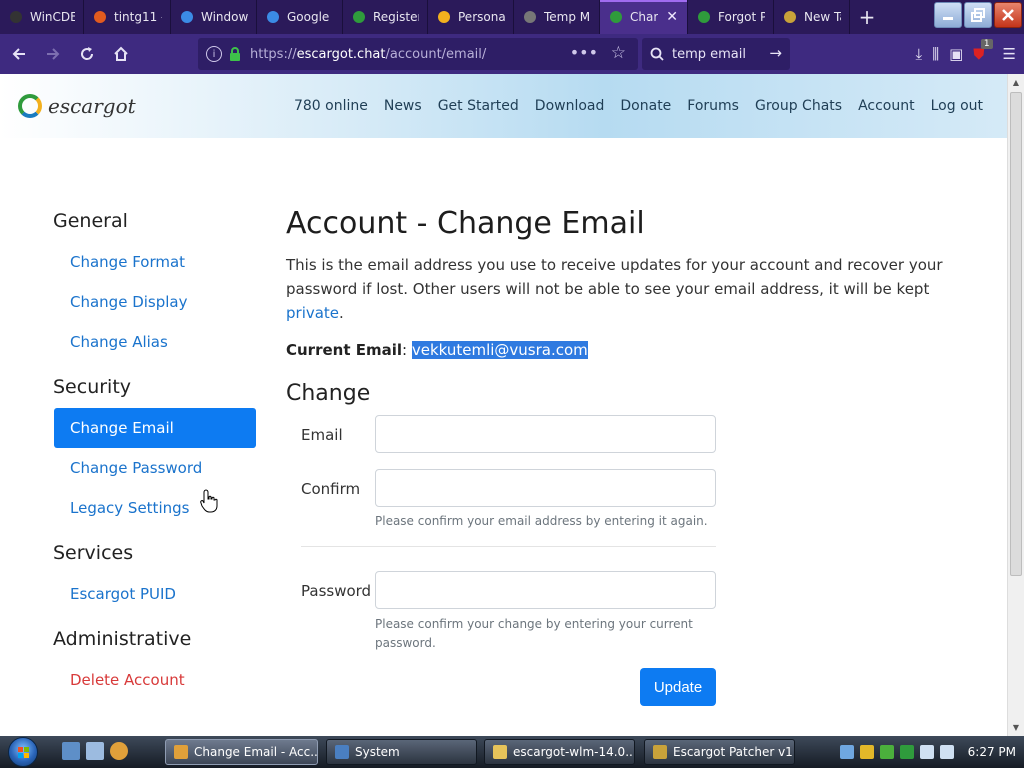  Describe the element at coordinates (956, 54) in the screenshot. I see `sidebar-icon: ▣` at that location.